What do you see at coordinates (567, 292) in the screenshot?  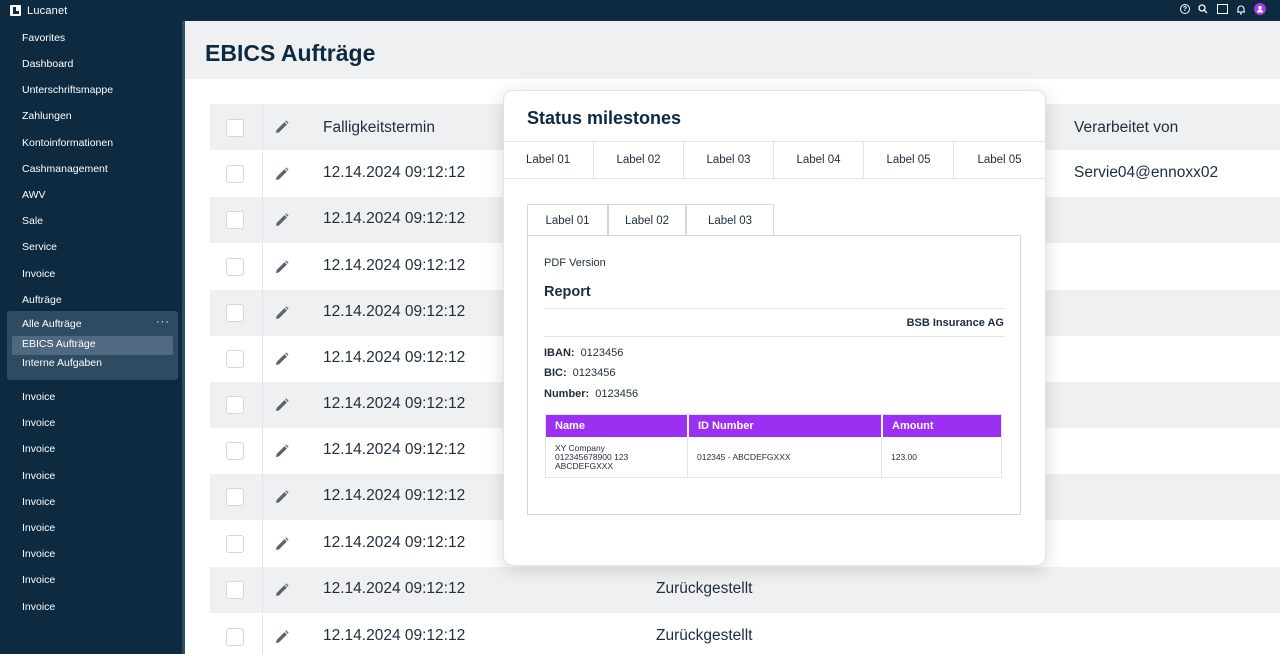 I see `report-title: Report` at bounding box center [567, 292].